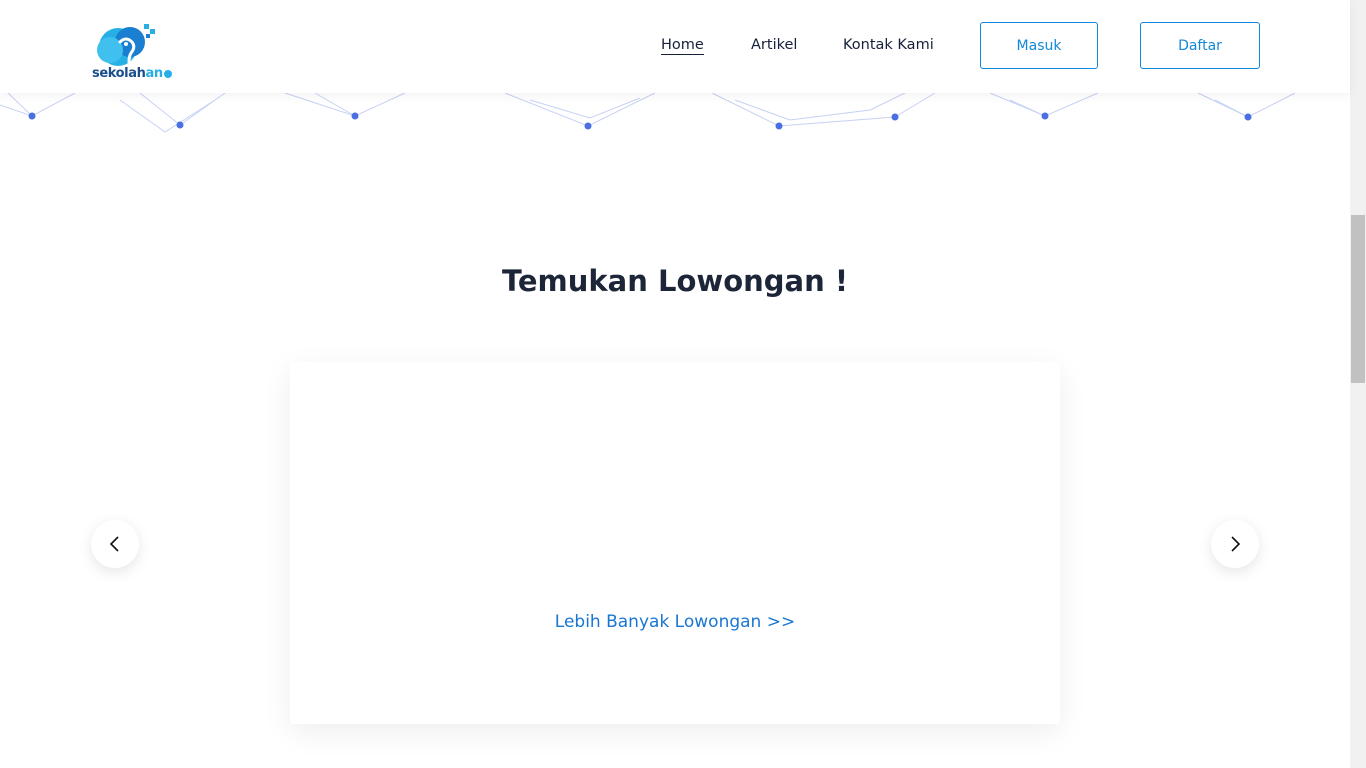 Image resolution: width=1366 pixels, height=768 pixels. I want to click on register-button: Daftar, so click(1200, 45).